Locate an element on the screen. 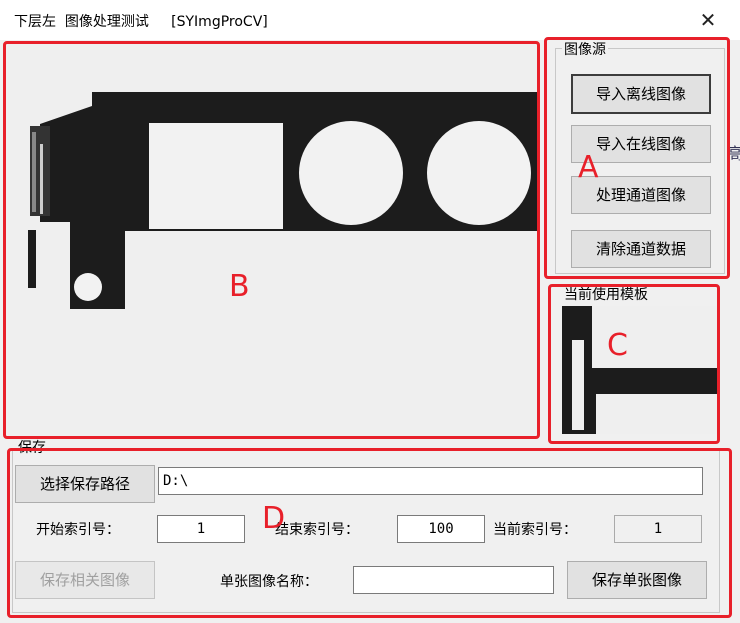 Image resolution: width=740 pixels, height=623 pixels. annotation-letter-a: A is located at coordinates (588, 167).